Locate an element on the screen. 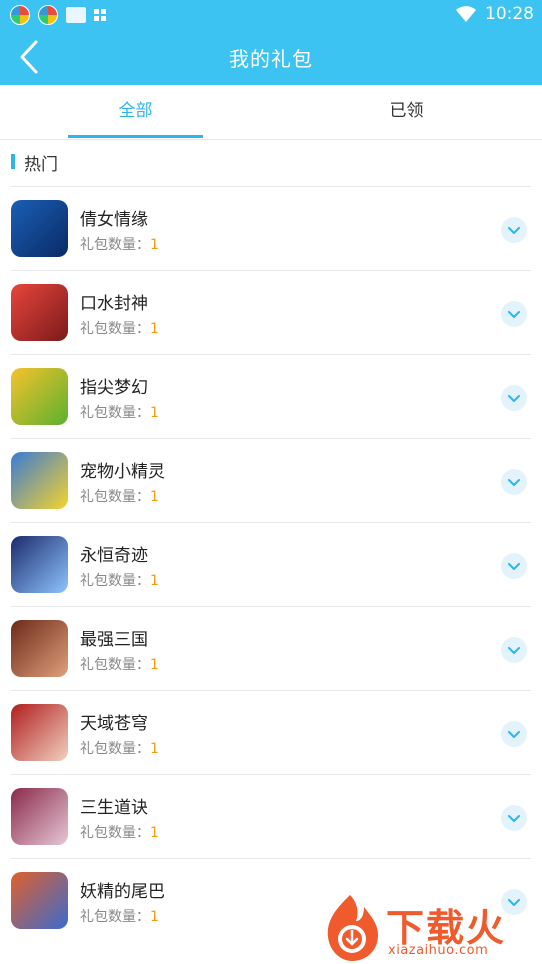  screen-icon is located at coordinates (76, 15).